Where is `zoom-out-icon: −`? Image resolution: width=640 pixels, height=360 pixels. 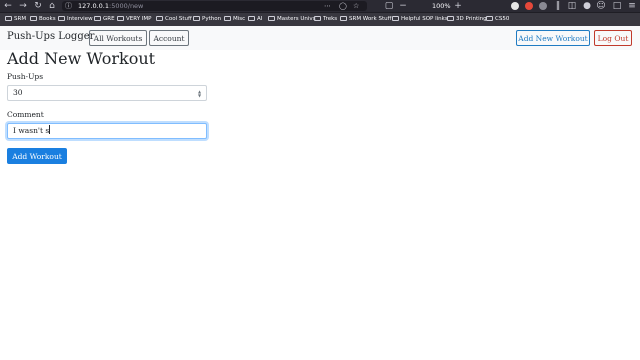
zoom-out-icon: − is located at coordinates (403, 6).